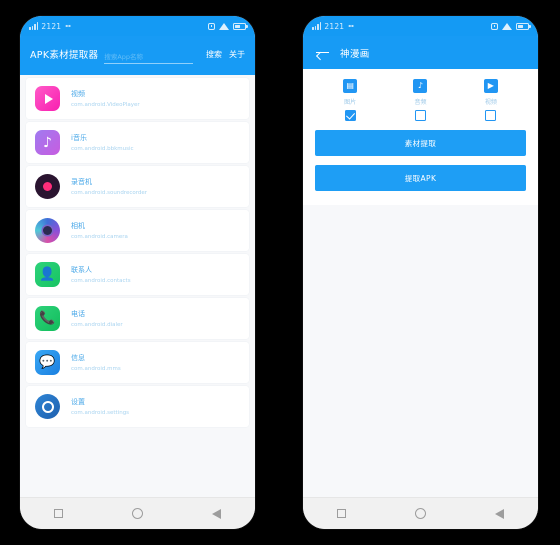 This screenshot has width=560, height=545. I want to click on app-package: com.android.bbkmusic, so click(102, 149).